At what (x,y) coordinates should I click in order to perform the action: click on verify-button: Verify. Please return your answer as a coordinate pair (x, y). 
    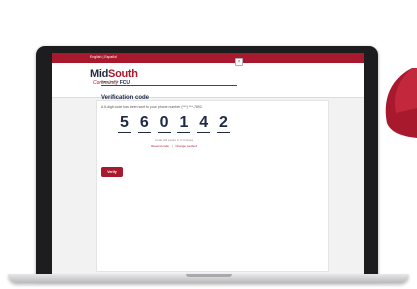
    Looking at the image, I should click on (112, 172).